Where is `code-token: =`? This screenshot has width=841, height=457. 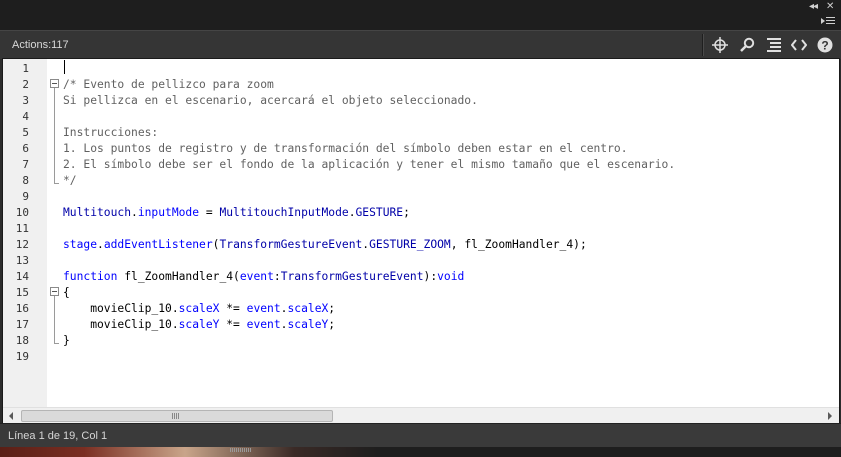
code-token: = is located at coordinates (209, 212).